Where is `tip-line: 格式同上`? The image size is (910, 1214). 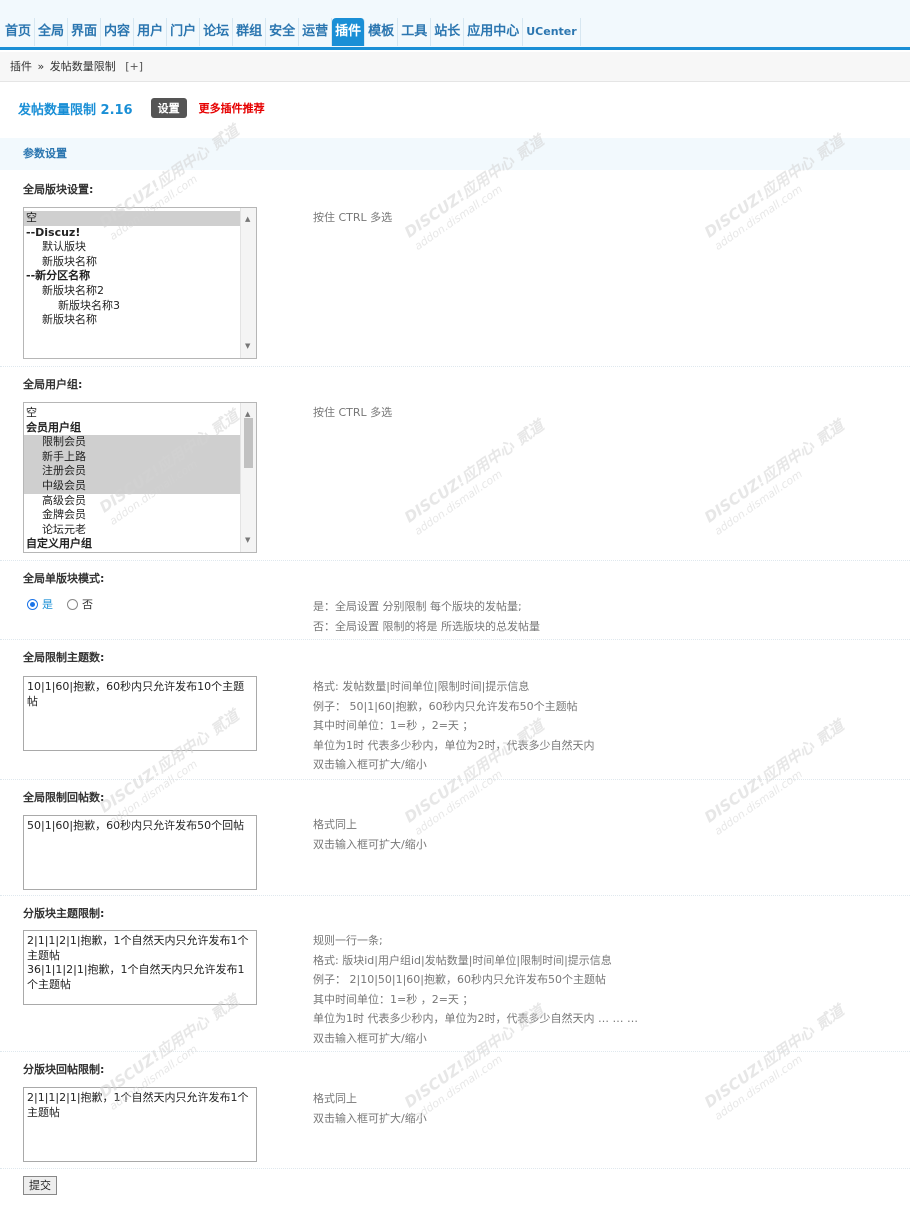
tip-line: 格式同上 is located at coordinates (335, 1098).